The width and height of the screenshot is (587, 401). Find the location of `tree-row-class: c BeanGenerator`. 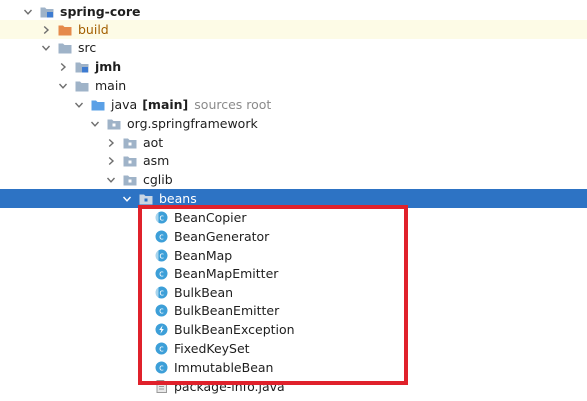

tree-row-class: c BeanGenerator is located at coordinates (293, 236).